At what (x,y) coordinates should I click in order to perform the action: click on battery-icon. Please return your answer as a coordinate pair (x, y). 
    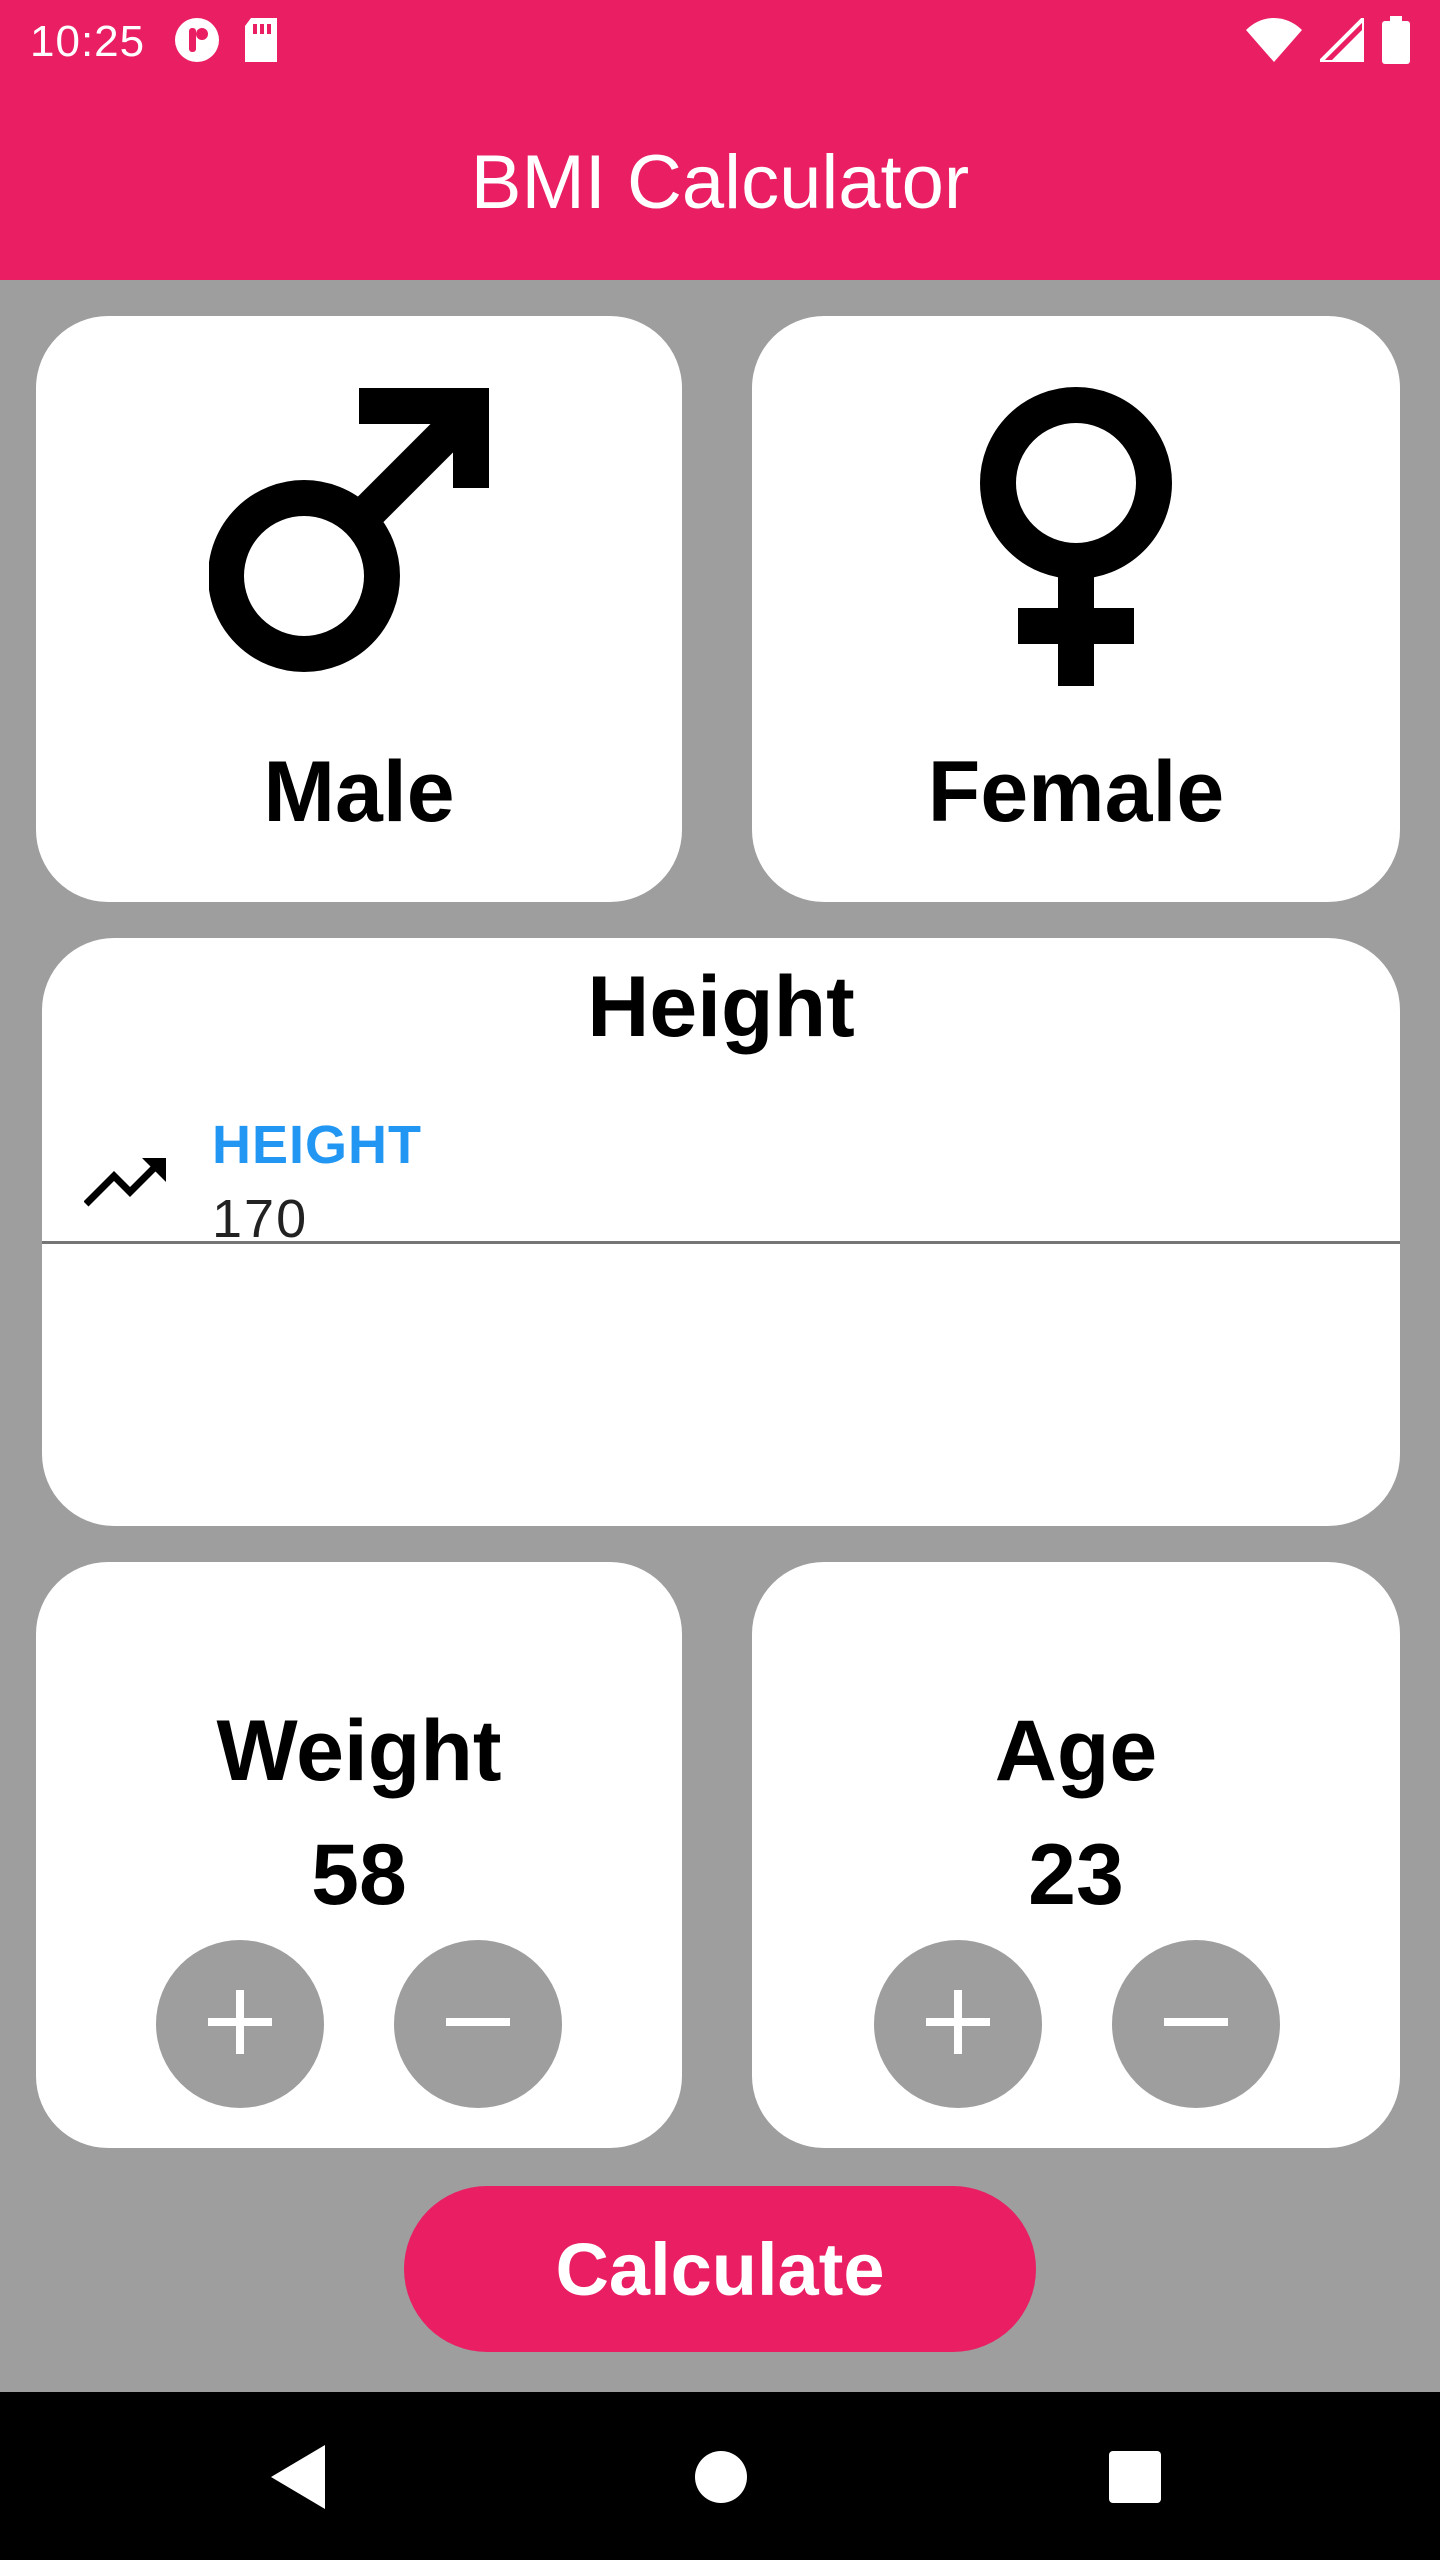
    Looking at the image, I should click on (1396, 42).